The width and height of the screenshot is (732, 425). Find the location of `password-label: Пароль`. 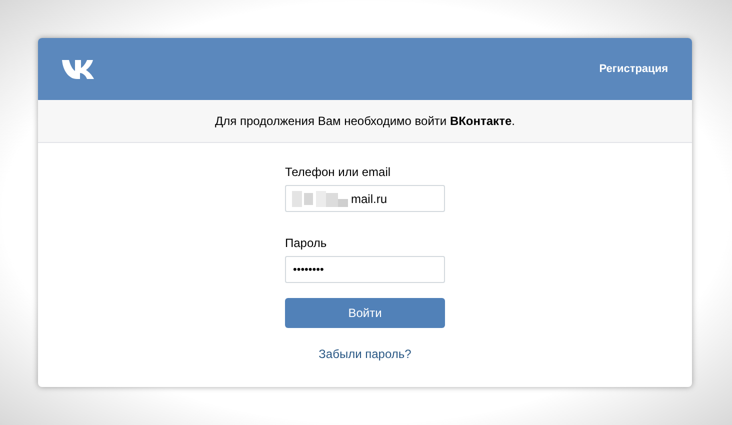

password-label: Пароль is located at coordinates (306, 243).